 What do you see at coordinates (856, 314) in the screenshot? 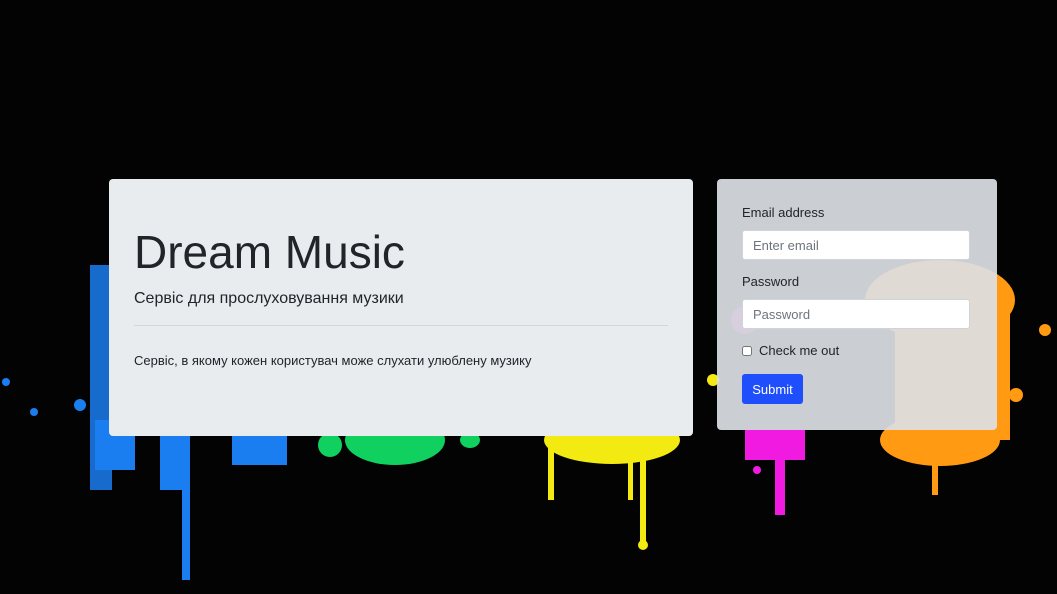
I see `password-field` at bounding box center [856, 314].